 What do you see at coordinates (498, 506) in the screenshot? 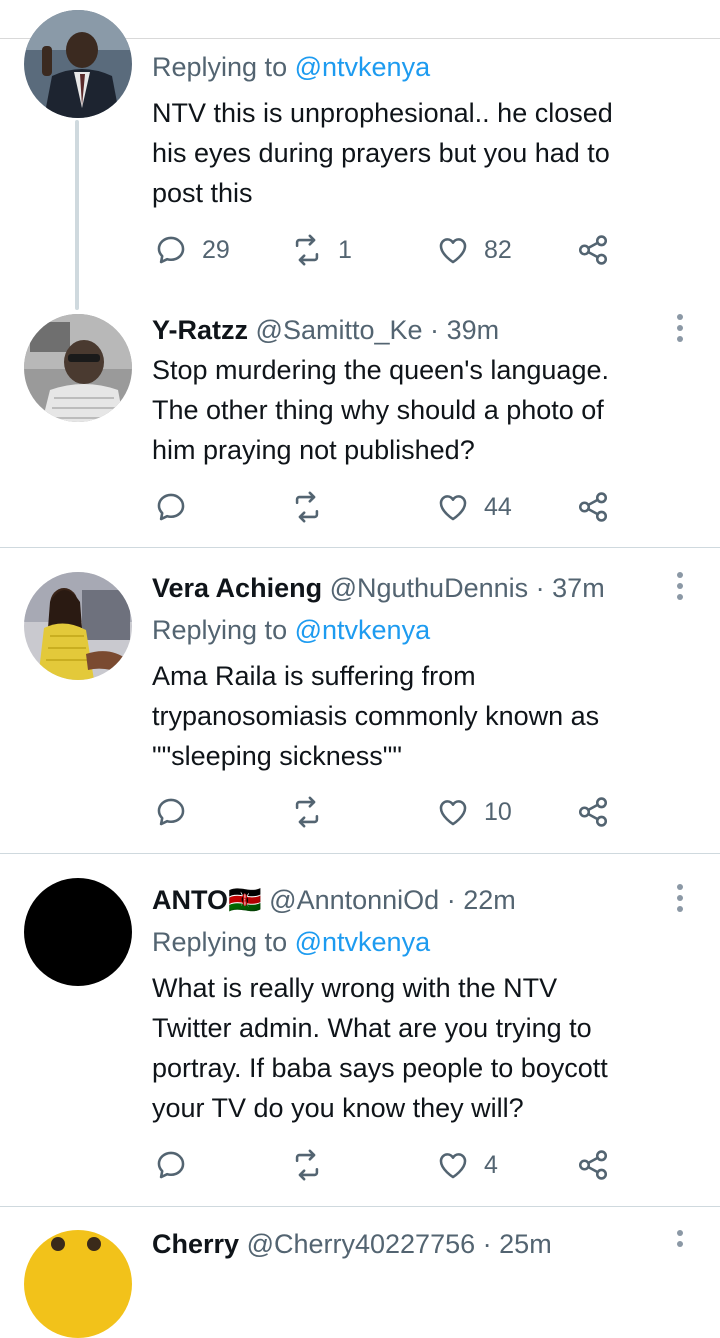
I see `like-count: 44` at bounding box center [498, 506].